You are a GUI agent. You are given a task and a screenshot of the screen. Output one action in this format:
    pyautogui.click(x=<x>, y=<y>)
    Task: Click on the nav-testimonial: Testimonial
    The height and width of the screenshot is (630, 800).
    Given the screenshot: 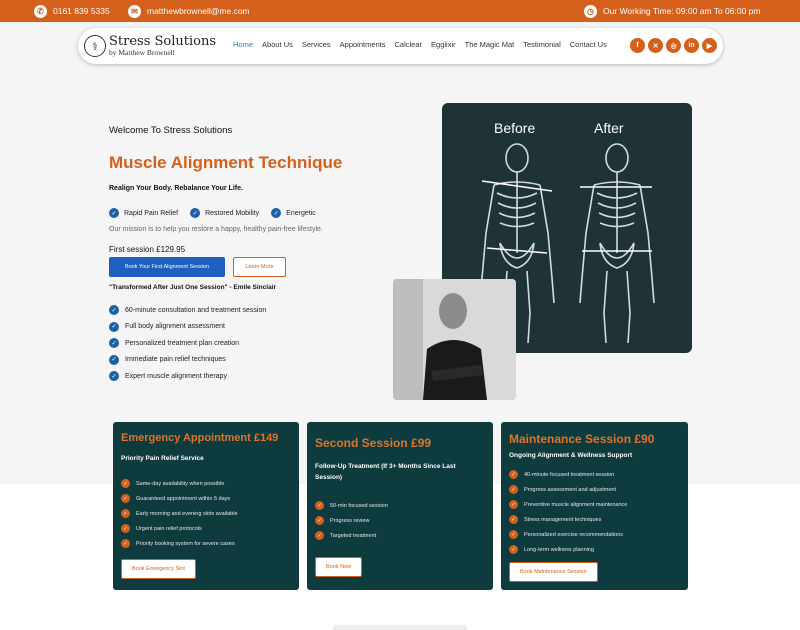 What is the action you would take?
    pyautogui.click(x=542, y=44)
    